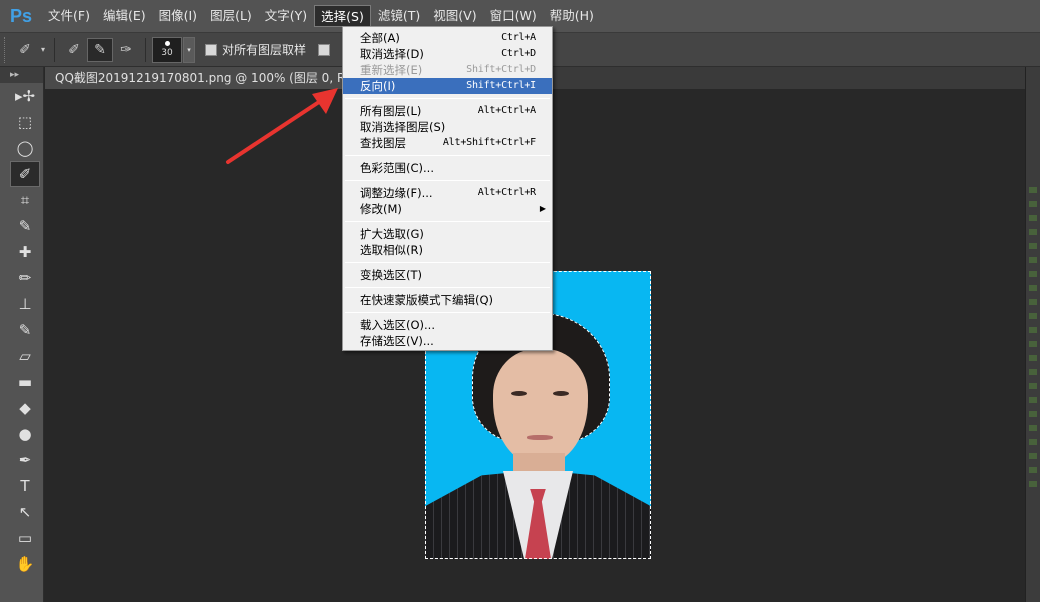  What do you see at coordinates (391, 111) in the screenshot?
I see `menu-item-label: 所有图层(L)` at bounding box center [391, 111].